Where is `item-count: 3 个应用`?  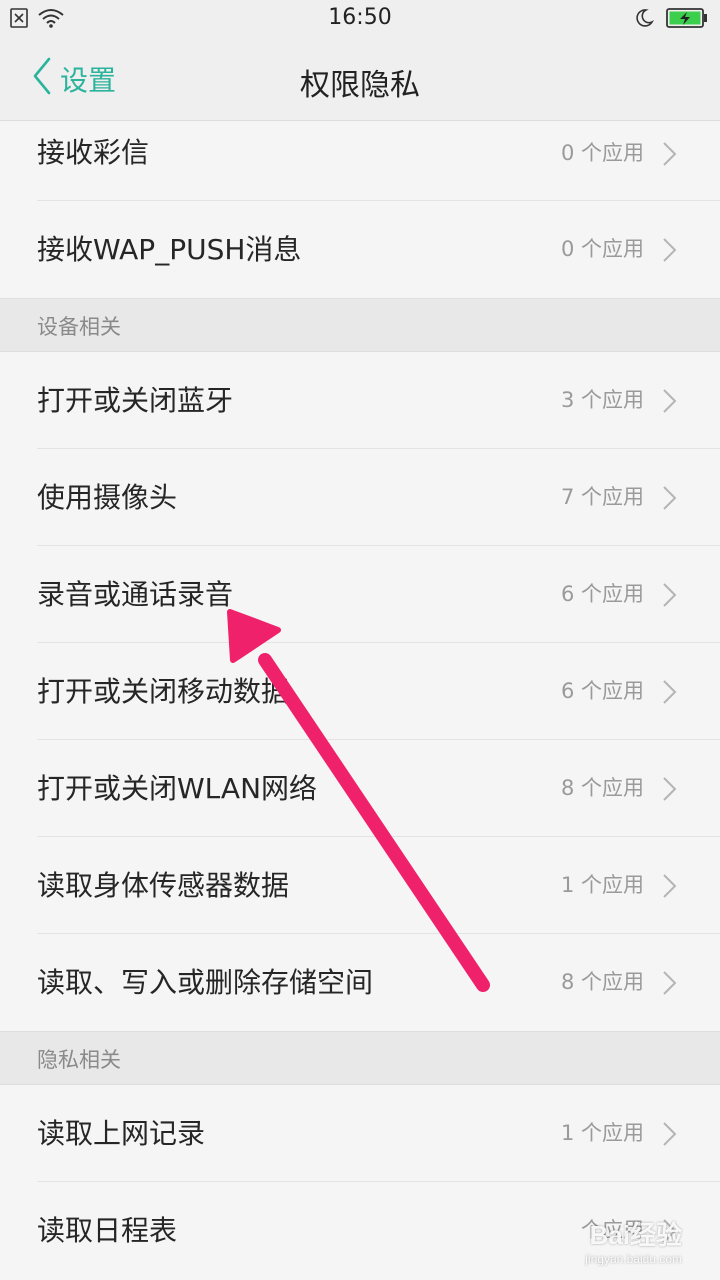 item-count: 3 个应用 is located at coordinates (602, 400).